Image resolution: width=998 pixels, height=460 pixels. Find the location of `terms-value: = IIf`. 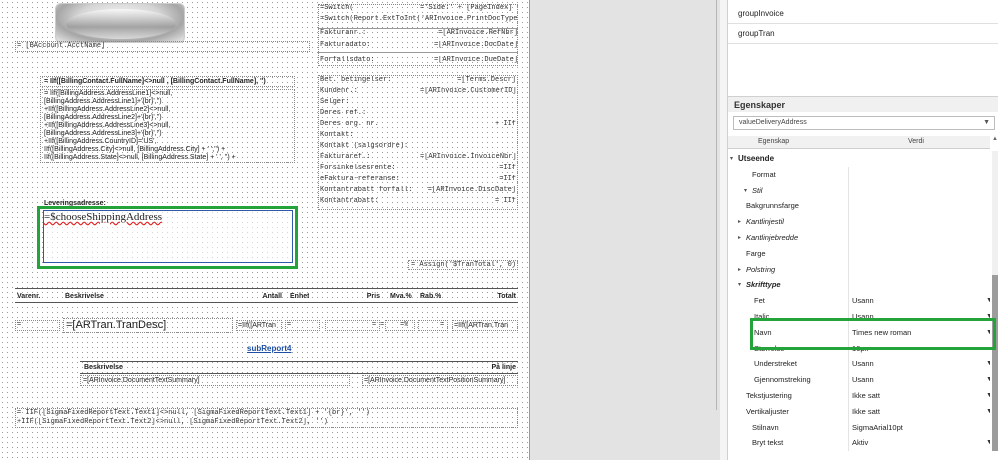

terms-value: = IIf is located at coordinates (468, 201).